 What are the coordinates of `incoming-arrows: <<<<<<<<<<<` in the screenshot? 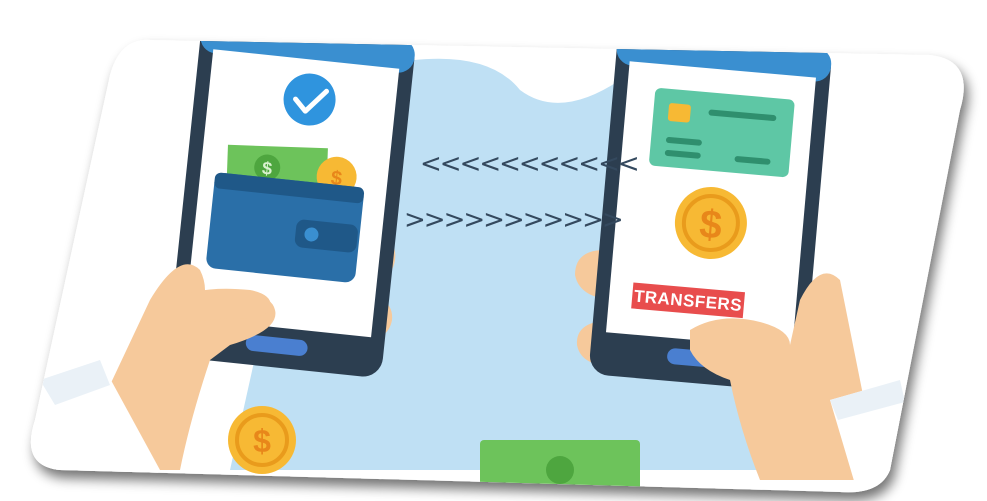 It's located at (529, 164).